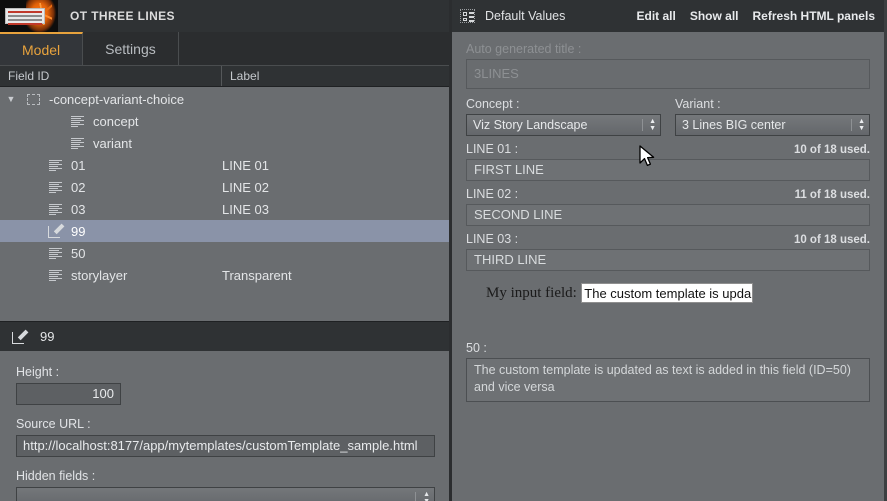  I want to click on tree-row-id-text: 01, so click(78, 165).